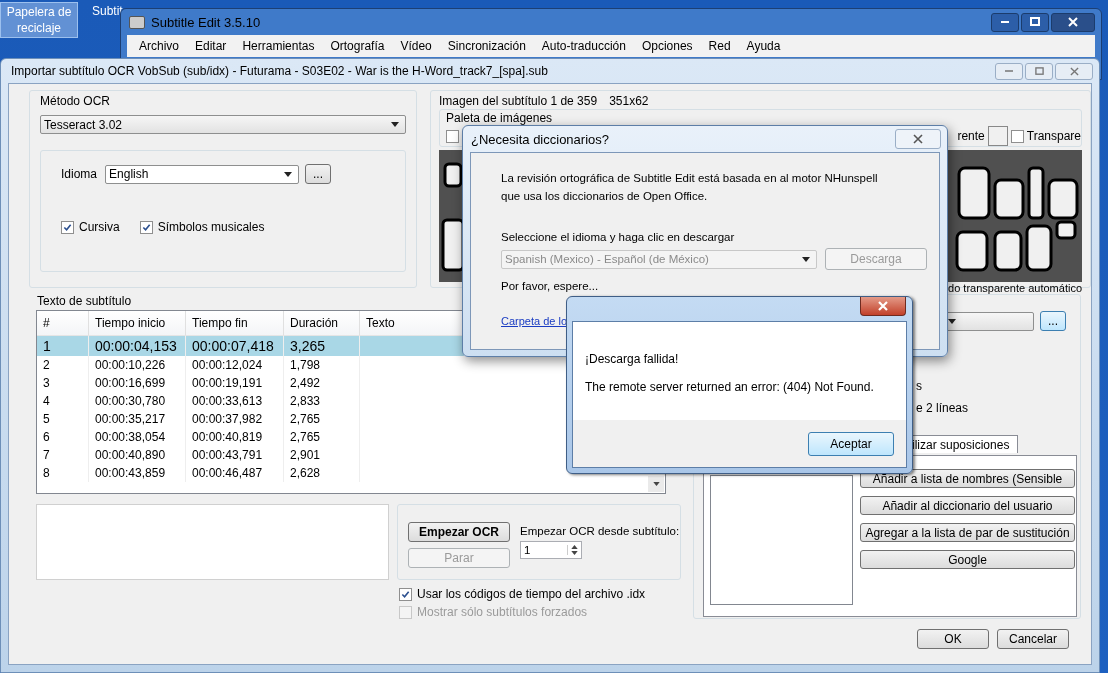  What do you see at coordinates (551, 550) in the screenshot?
I see `start-from-spinner: 1` at bounding box center [551, 550].